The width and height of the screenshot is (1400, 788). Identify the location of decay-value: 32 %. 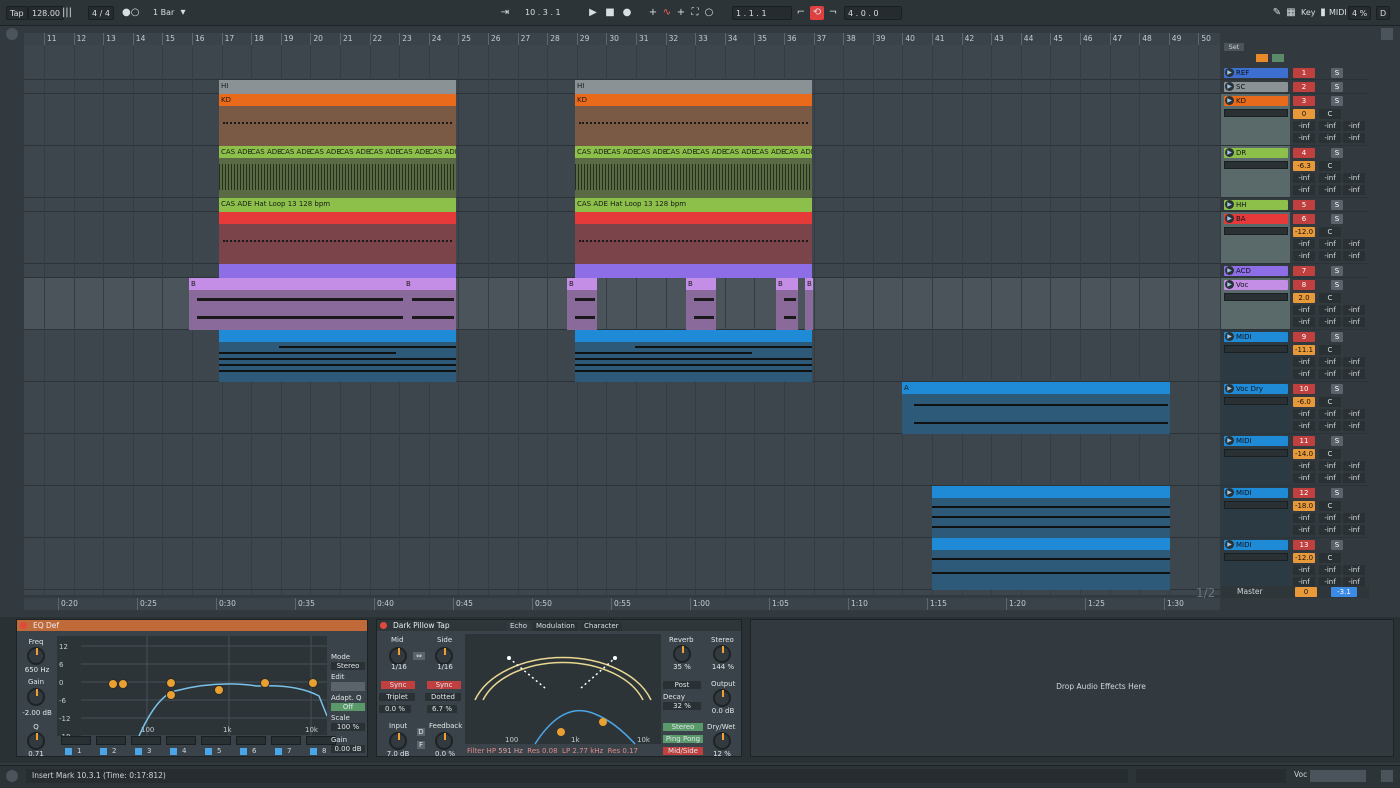
(682, 706).